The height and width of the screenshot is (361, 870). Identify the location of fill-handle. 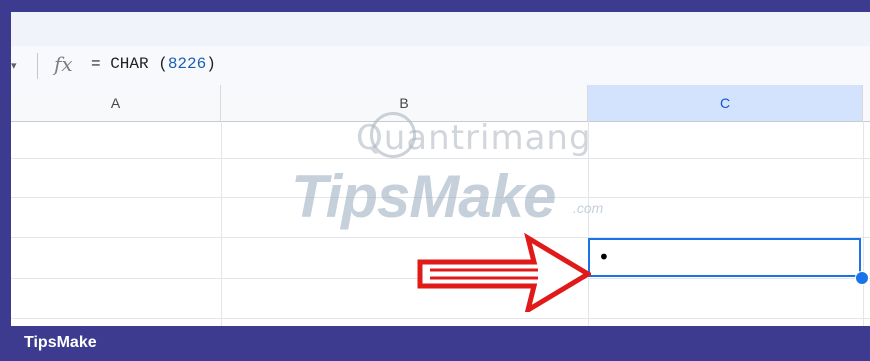
(862, 278).